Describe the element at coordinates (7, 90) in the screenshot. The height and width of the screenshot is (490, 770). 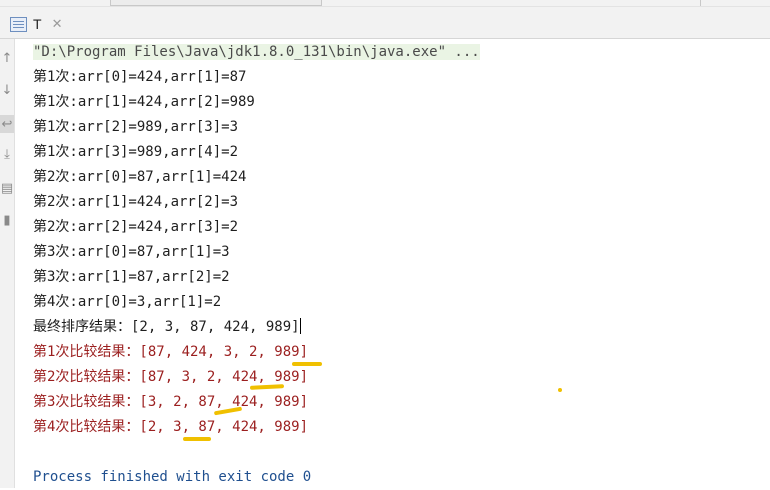
I see `arrow-down-icon: ↓` at that location.